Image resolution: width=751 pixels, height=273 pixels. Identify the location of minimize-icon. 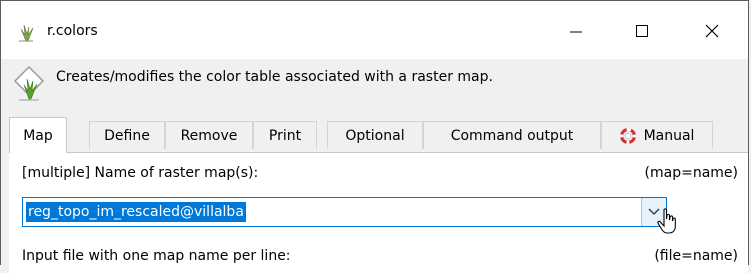
(576, 32).